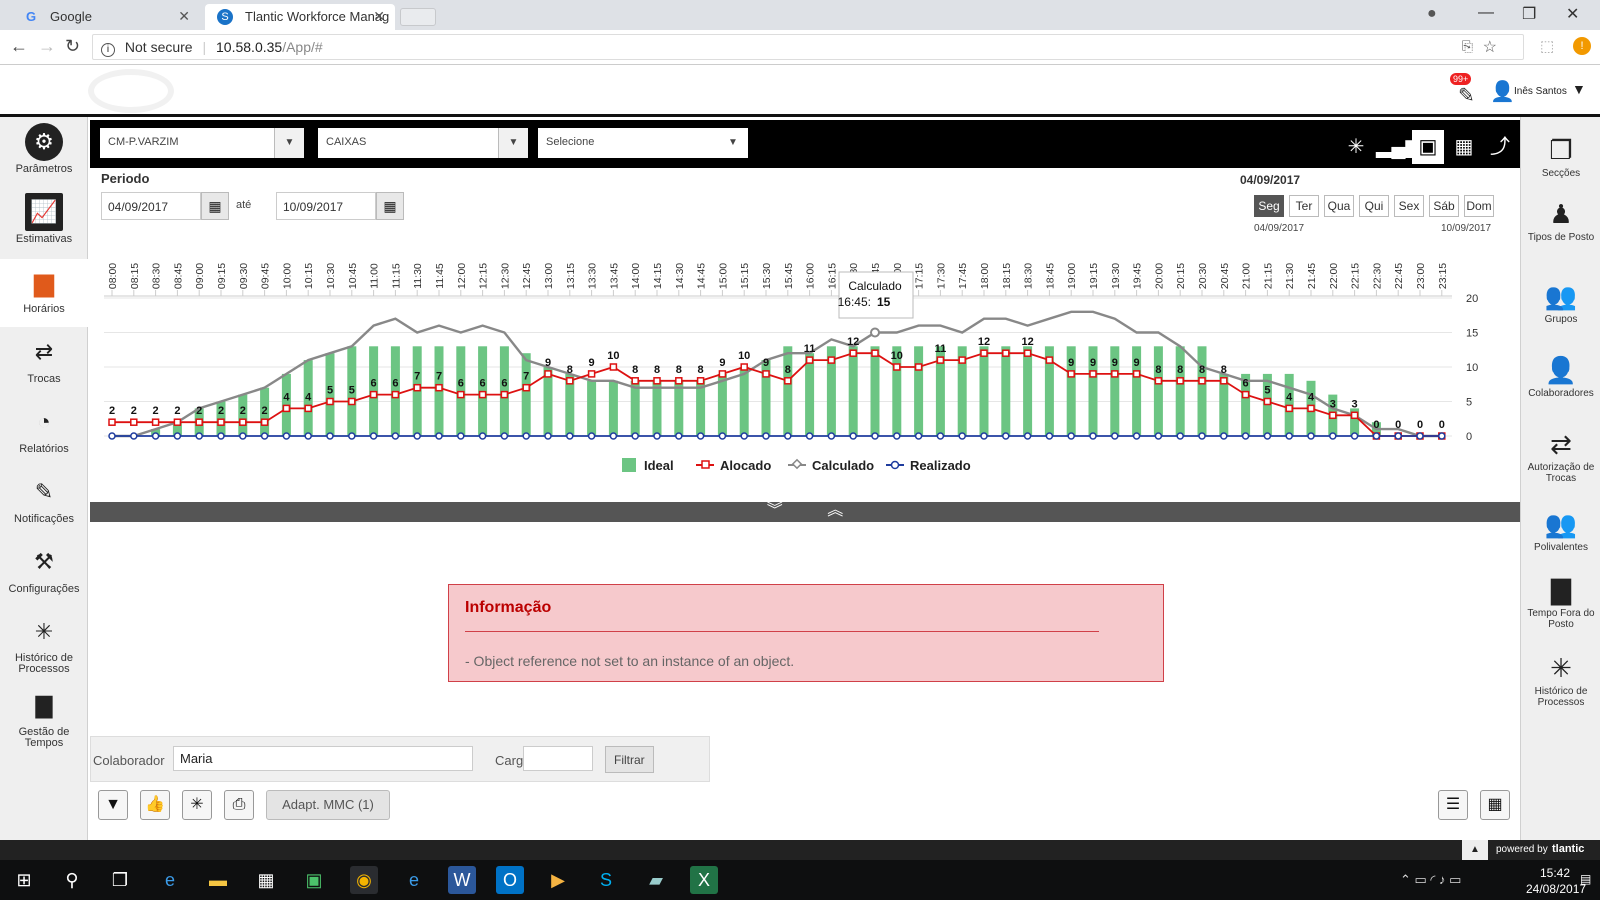 Image resolution: width=1600 pixels, height=900 pixels. Describe the element at coordinates (1582, 46) in the screenshot. I see `notification-extension-icon: !` at that location.